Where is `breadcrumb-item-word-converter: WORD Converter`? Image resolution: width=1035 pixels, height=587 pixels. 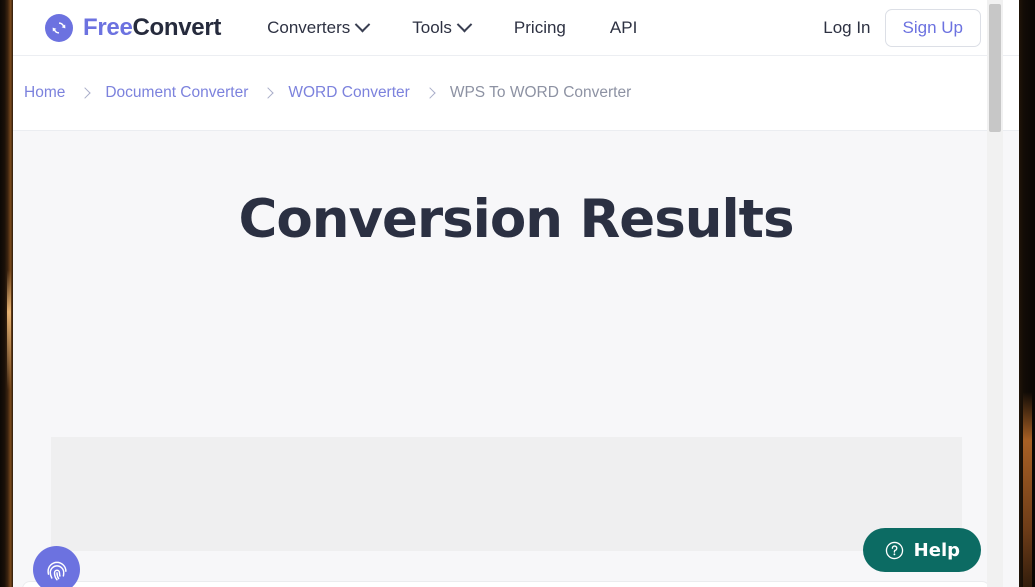 breadcrumb-item-word-converter: WORD Converter is located at coordinates (348, 93).